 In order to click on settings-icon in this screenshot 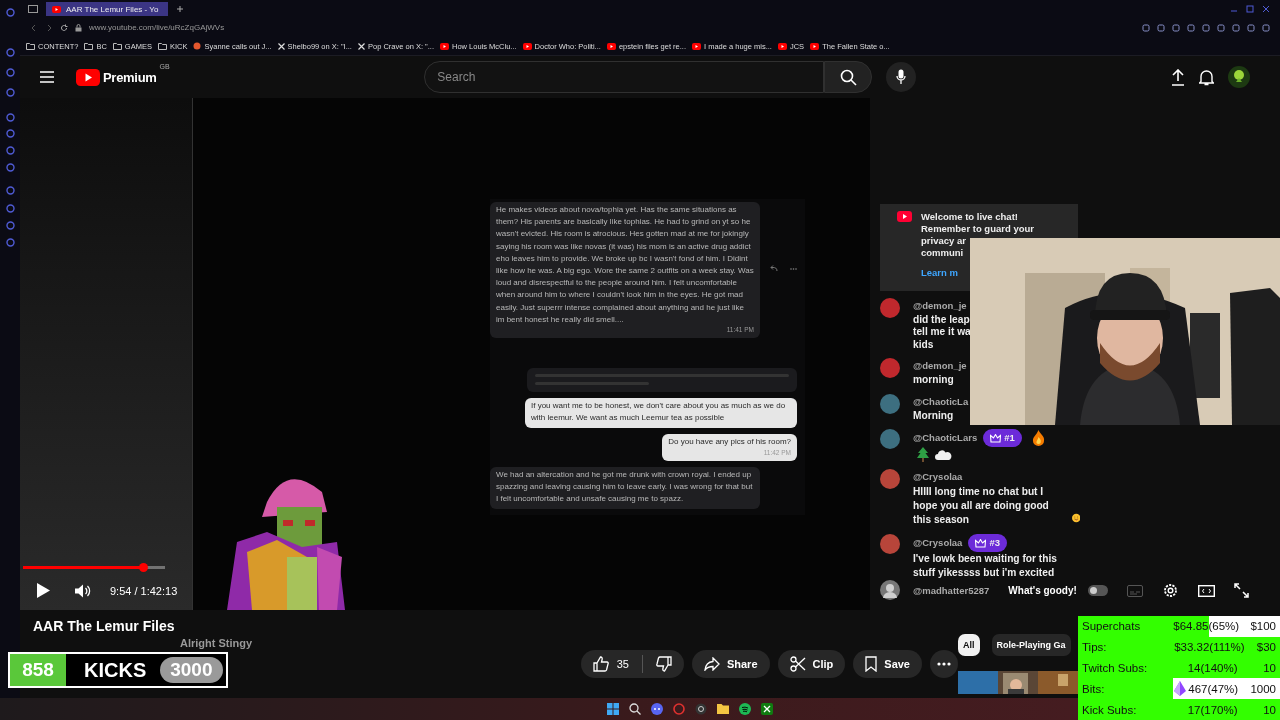, I will do `click(1170, 590)`.